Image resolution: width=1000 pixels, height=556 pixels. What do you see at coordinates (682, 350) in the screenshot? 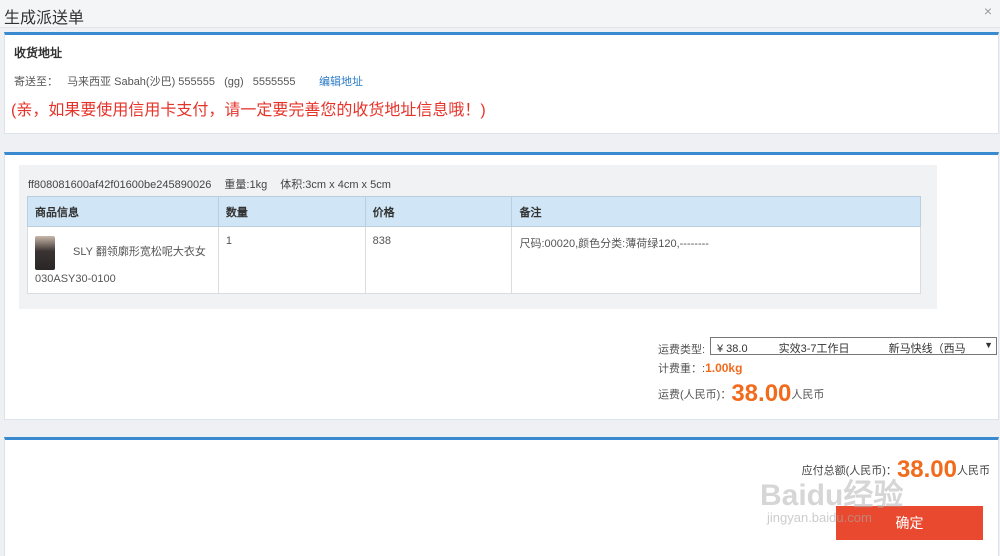
I see `shipping-type-label: 运费类型:` at bounding box center [682, 350].